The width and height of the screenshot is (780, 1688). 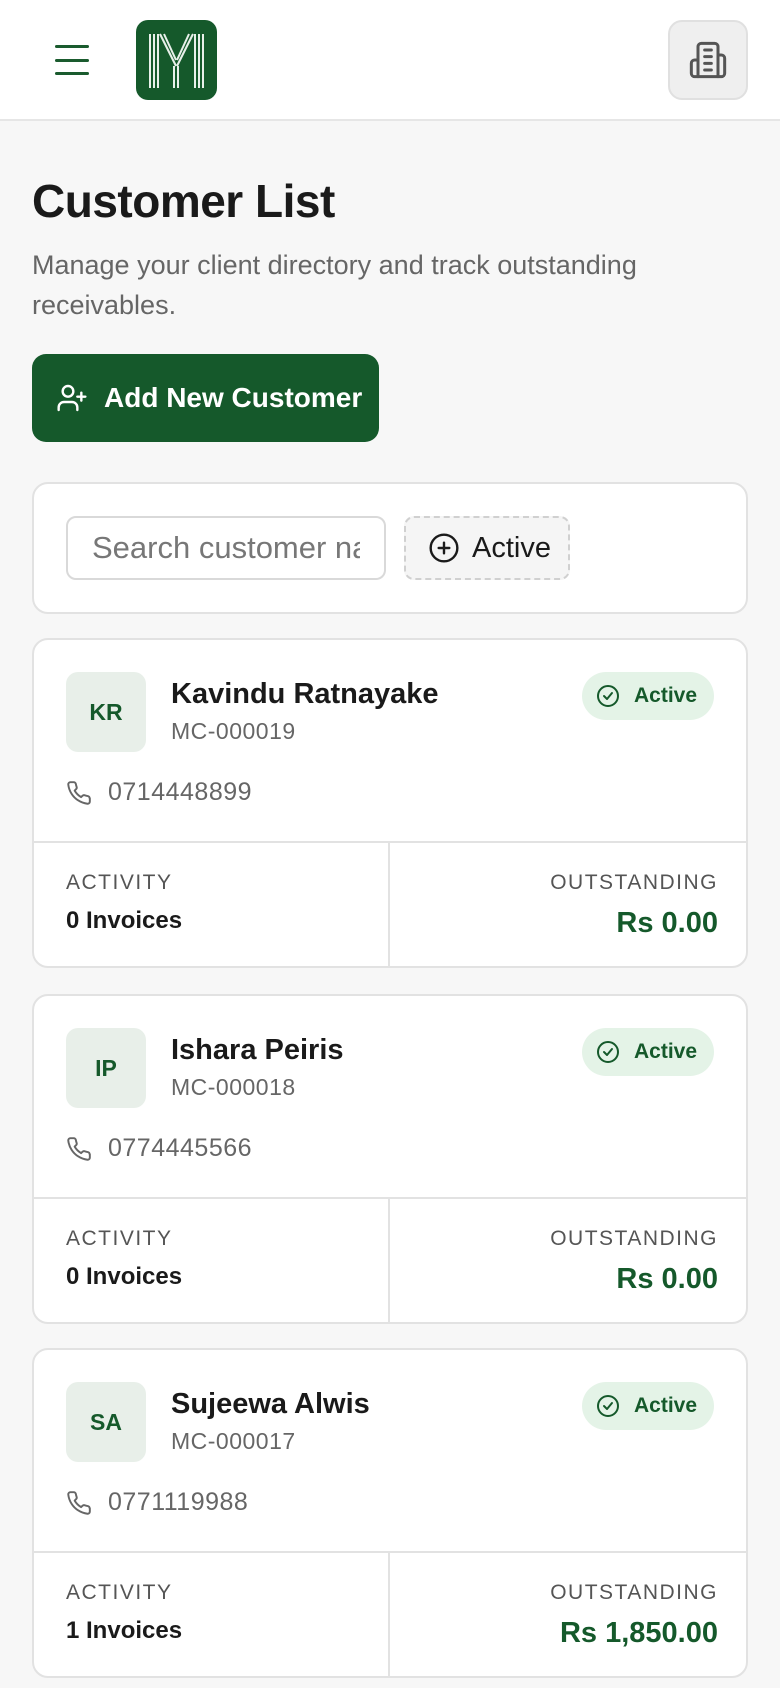 I want to click on customer-name: Ishara Peiris, so click(x=257, y=1050).